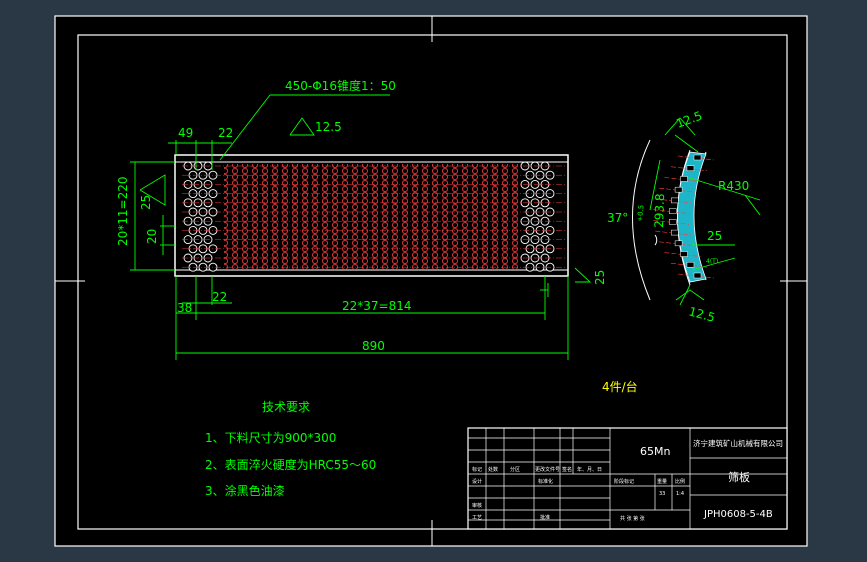  What do you see at coordinates (477, 505) in the screenshot?
I see `check-label: 审核` at bounding box center [477, 505].